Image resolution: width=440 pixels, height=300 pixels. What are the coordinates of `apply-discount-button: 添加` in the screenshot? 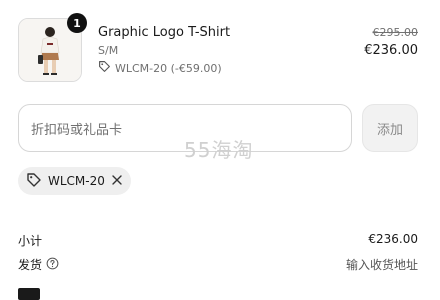 It's located at (390, 128).